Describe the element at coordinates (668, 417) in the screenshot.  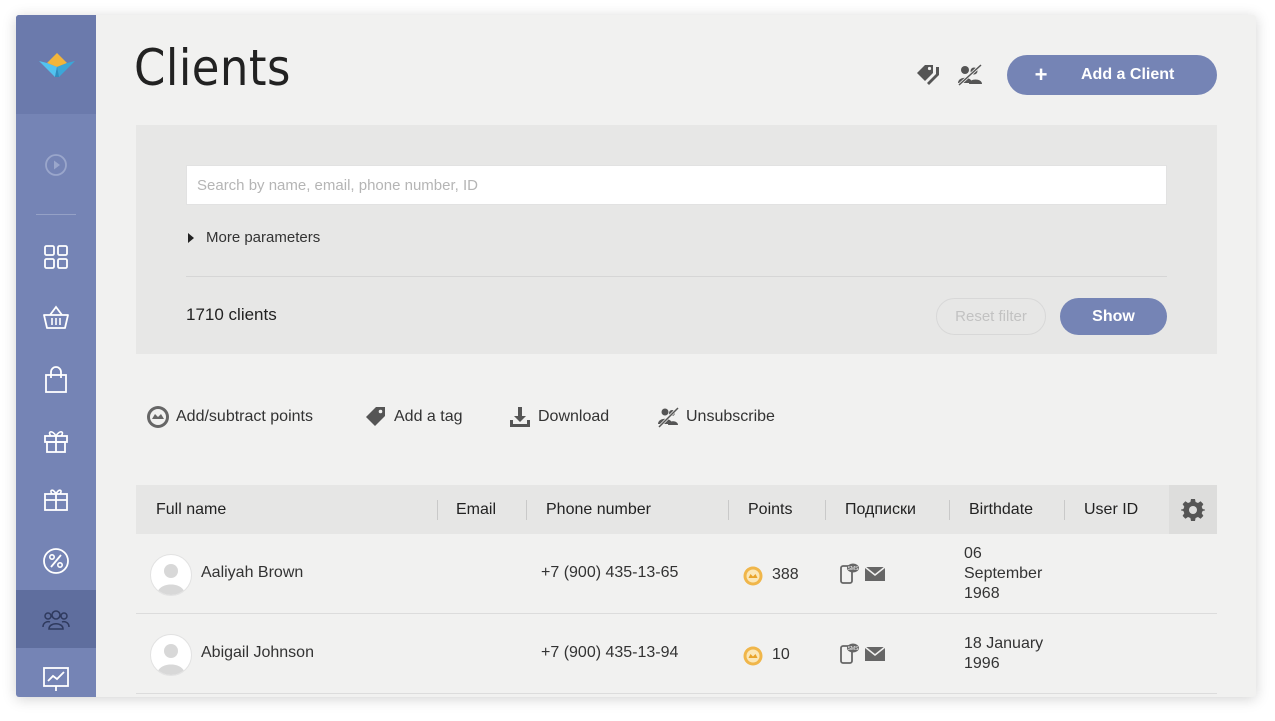
I see `unsubscribe-icon` at that location.